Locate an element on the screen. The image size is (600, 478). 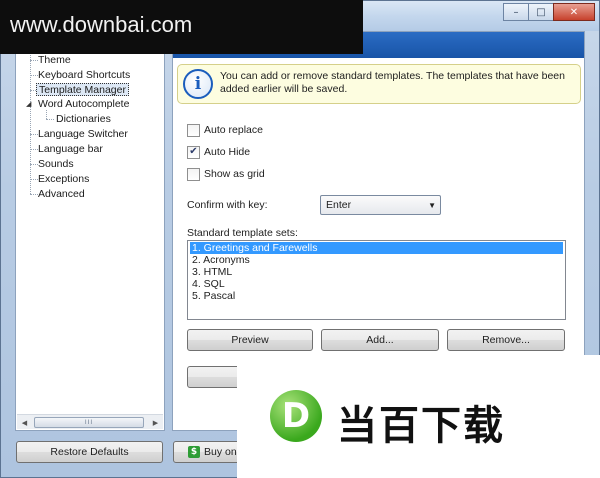
confirm-key-label: Confirm with key: is located at coordinates (227, 205).